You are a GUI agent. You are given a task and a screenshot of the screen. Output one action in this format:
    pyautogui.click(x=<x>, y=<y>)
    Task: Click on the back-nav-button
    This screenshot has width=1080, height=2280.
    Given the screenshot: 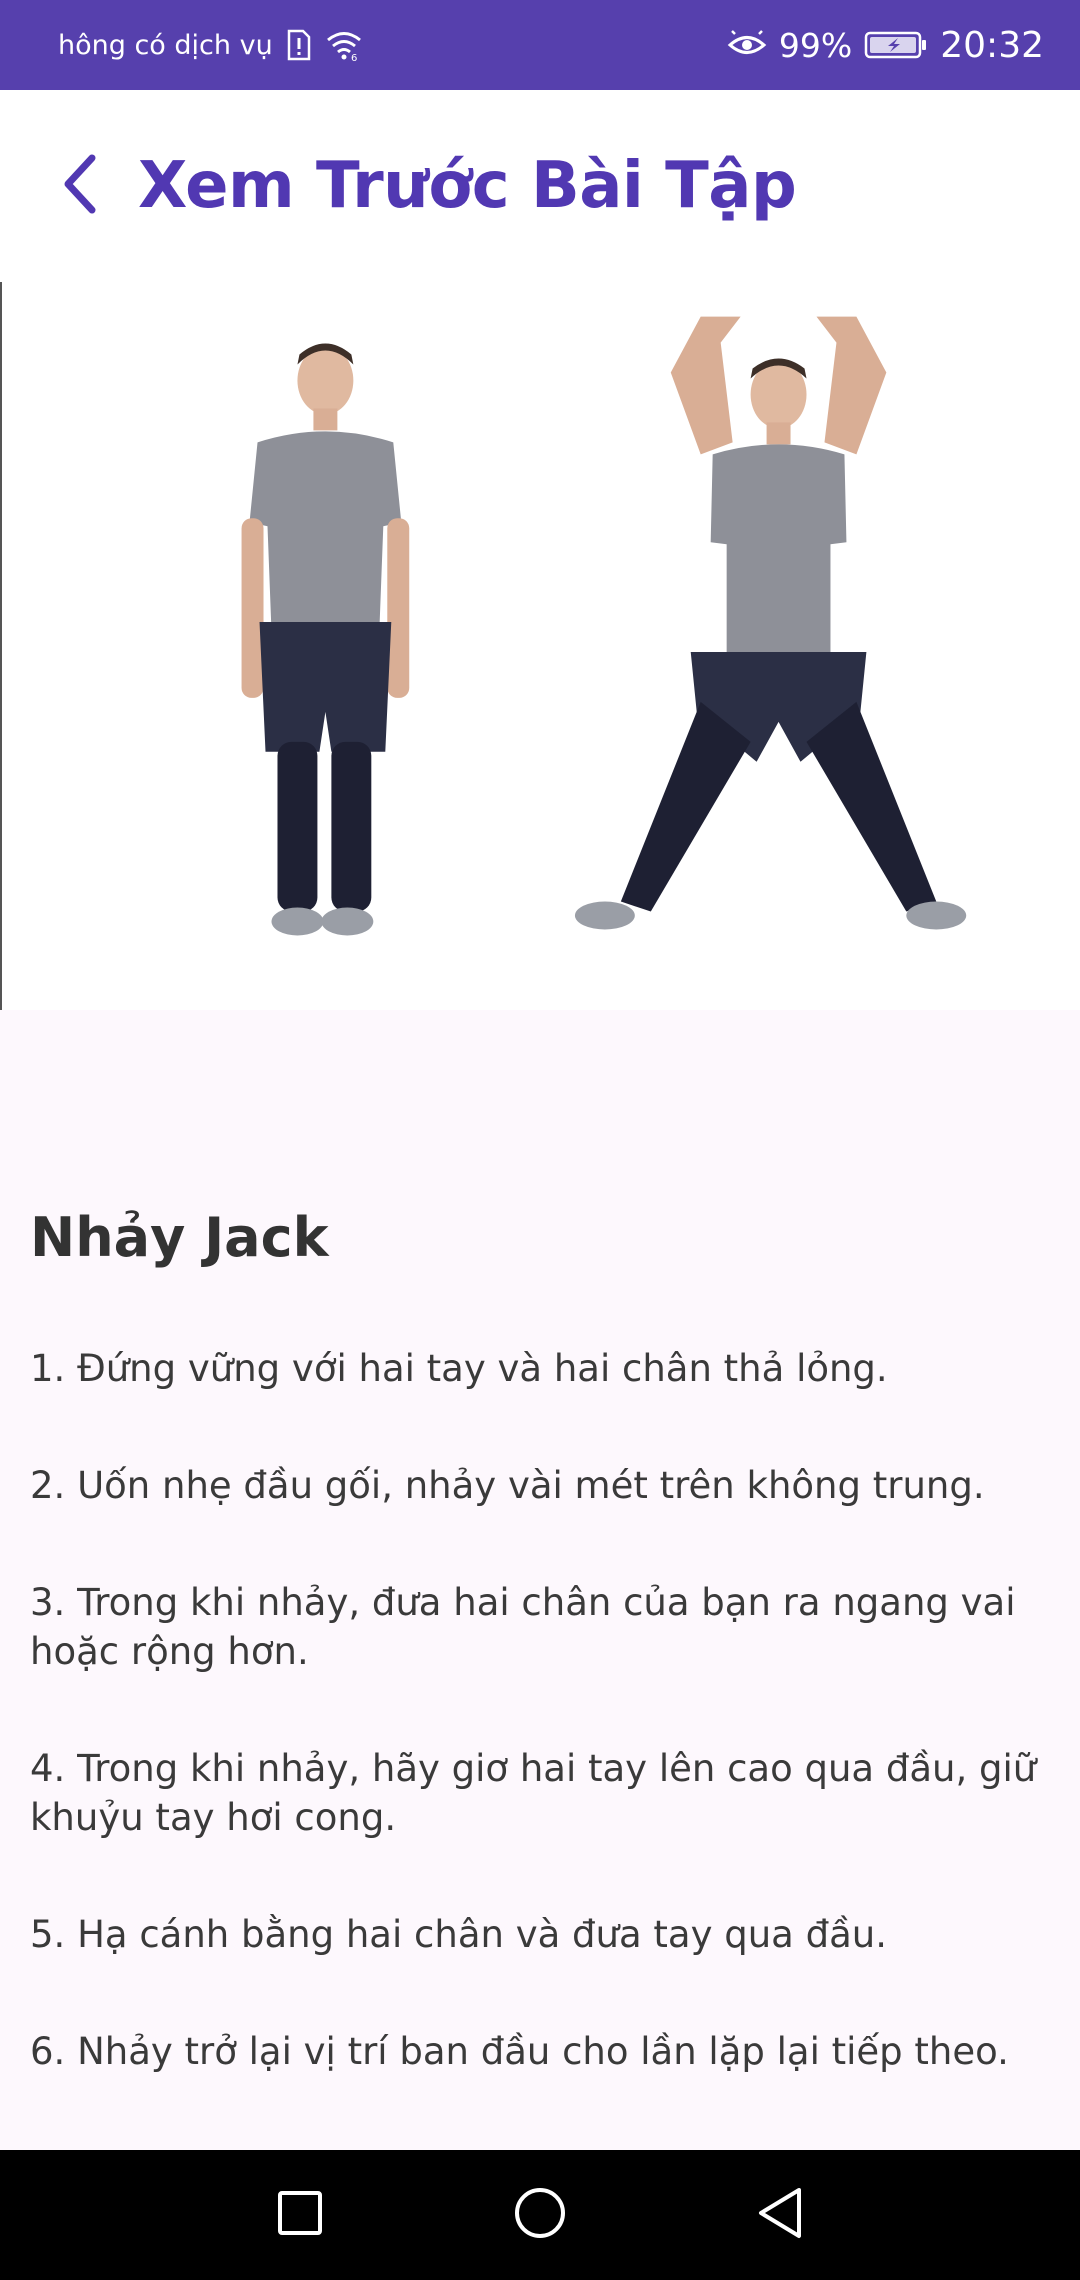 What is the action you would take?
    pyautogui.click(x=780, y=2215)
    